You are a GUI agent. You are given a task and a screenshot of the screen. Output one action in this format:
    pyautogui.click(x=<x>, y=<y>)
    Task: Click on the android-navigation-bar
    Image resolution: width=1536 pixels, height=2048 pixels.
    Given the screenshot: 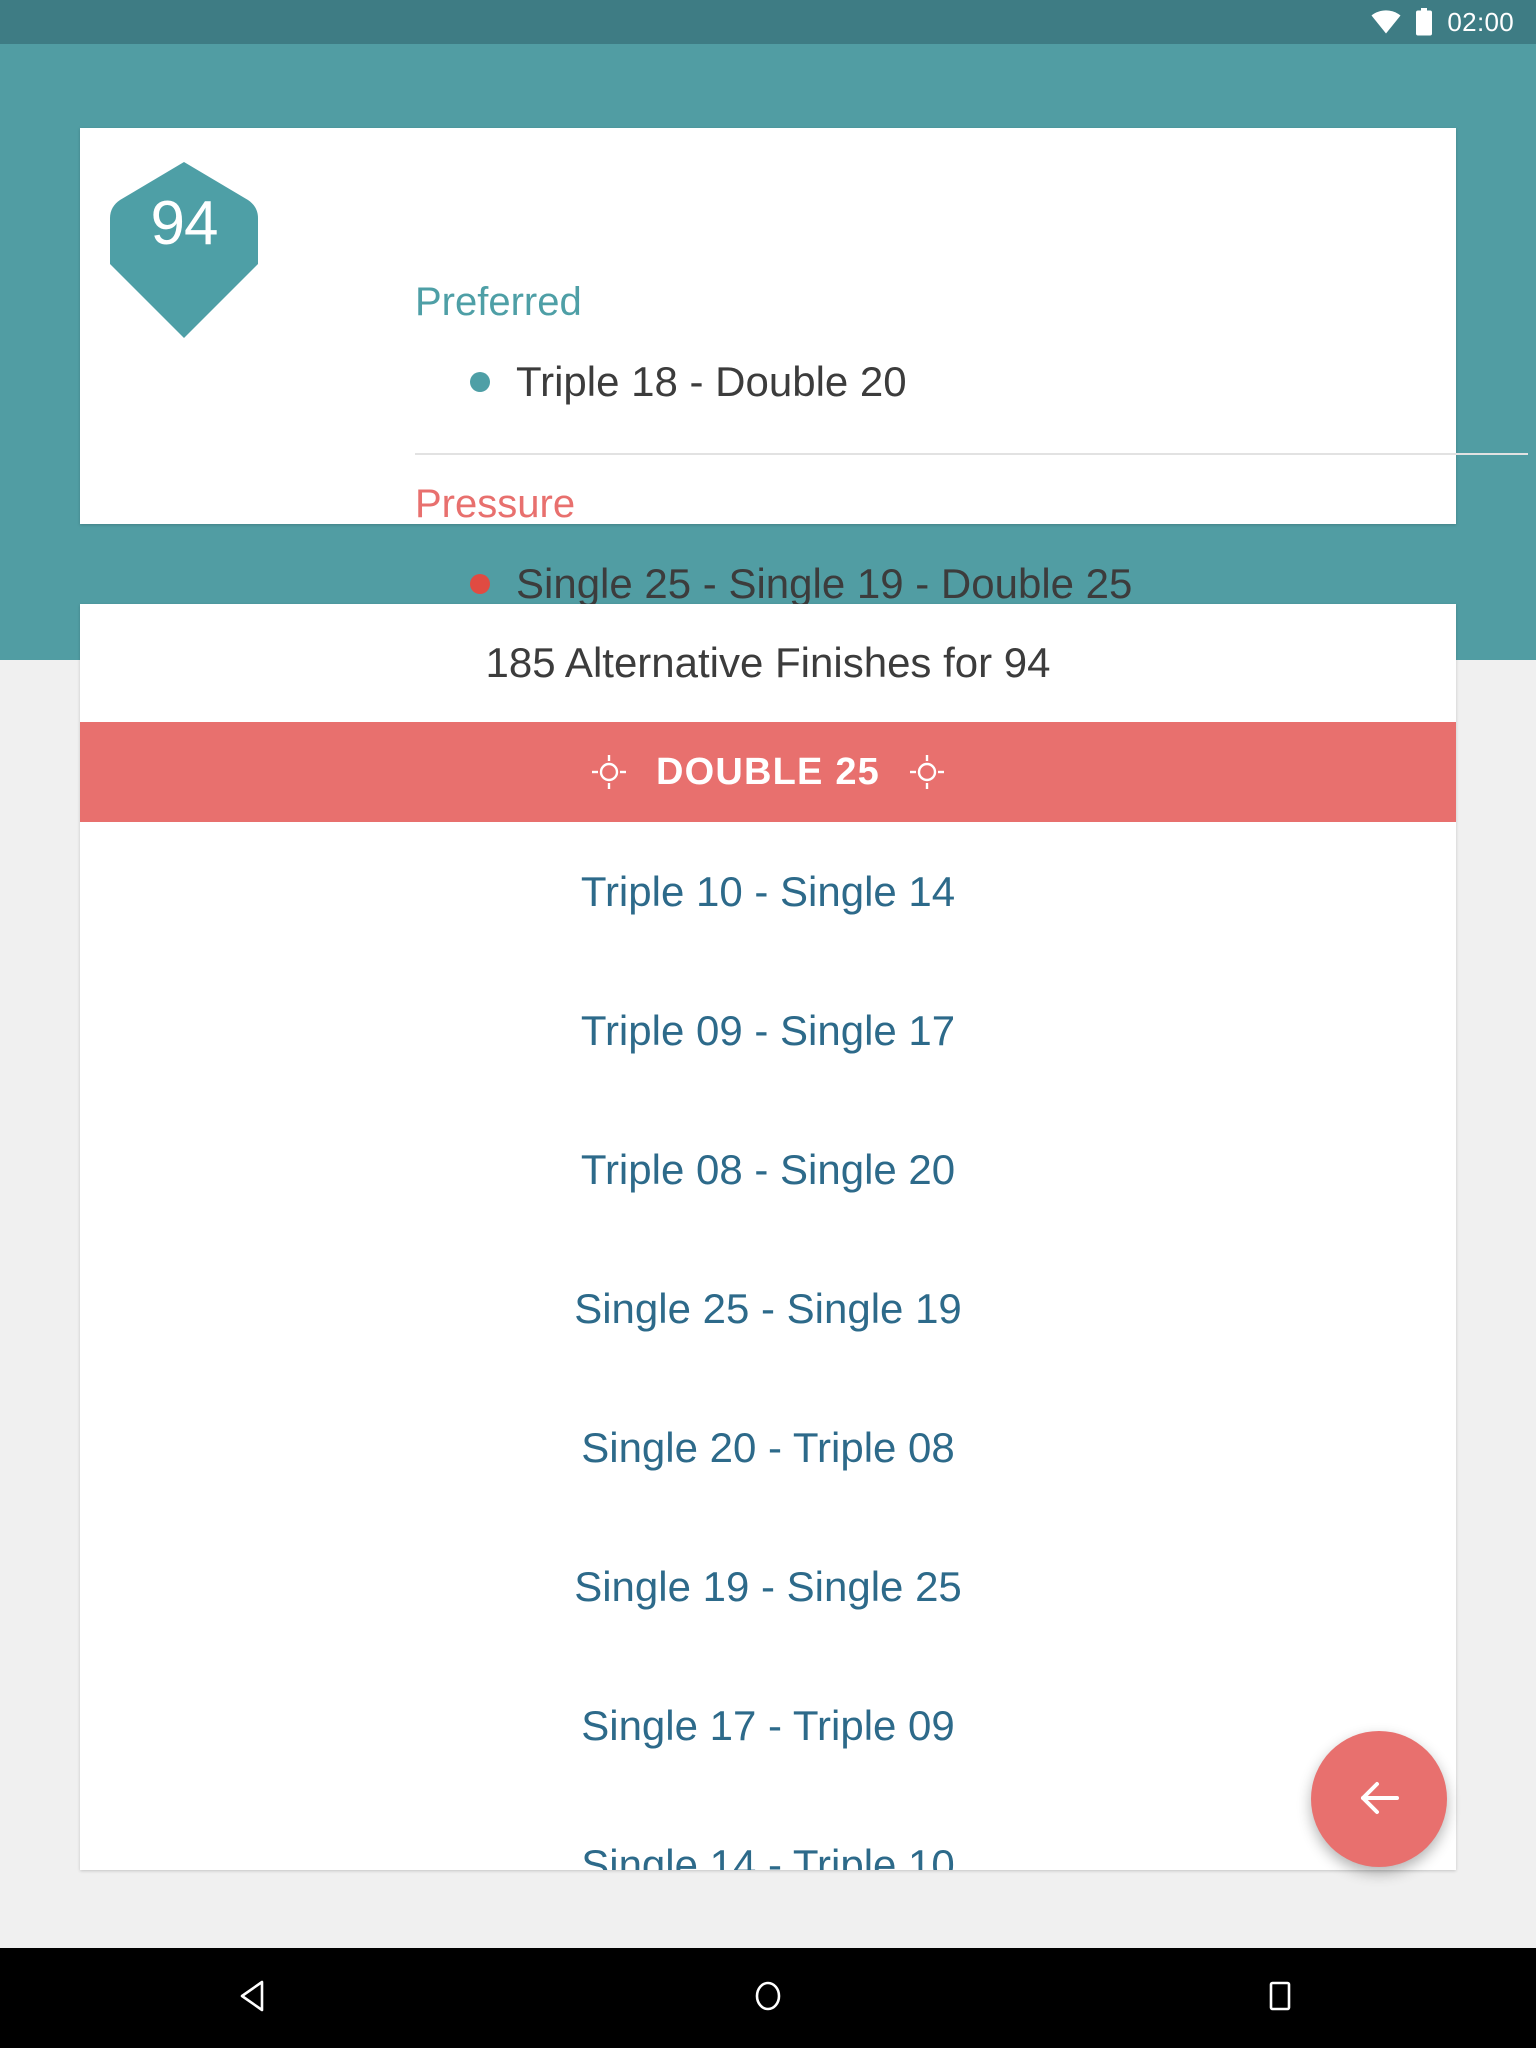 What is the action you would take?
    pyautogui.click(x=768, y=1998)
    